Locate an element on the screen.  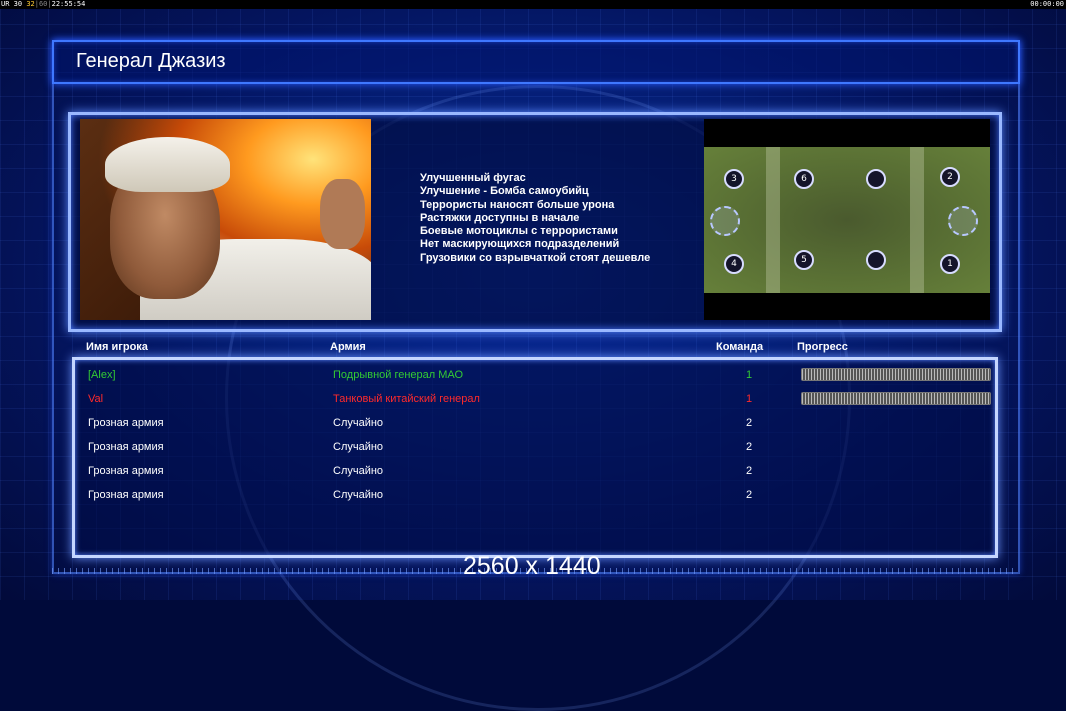
portrait-turban is located at coordinates (167, 164).